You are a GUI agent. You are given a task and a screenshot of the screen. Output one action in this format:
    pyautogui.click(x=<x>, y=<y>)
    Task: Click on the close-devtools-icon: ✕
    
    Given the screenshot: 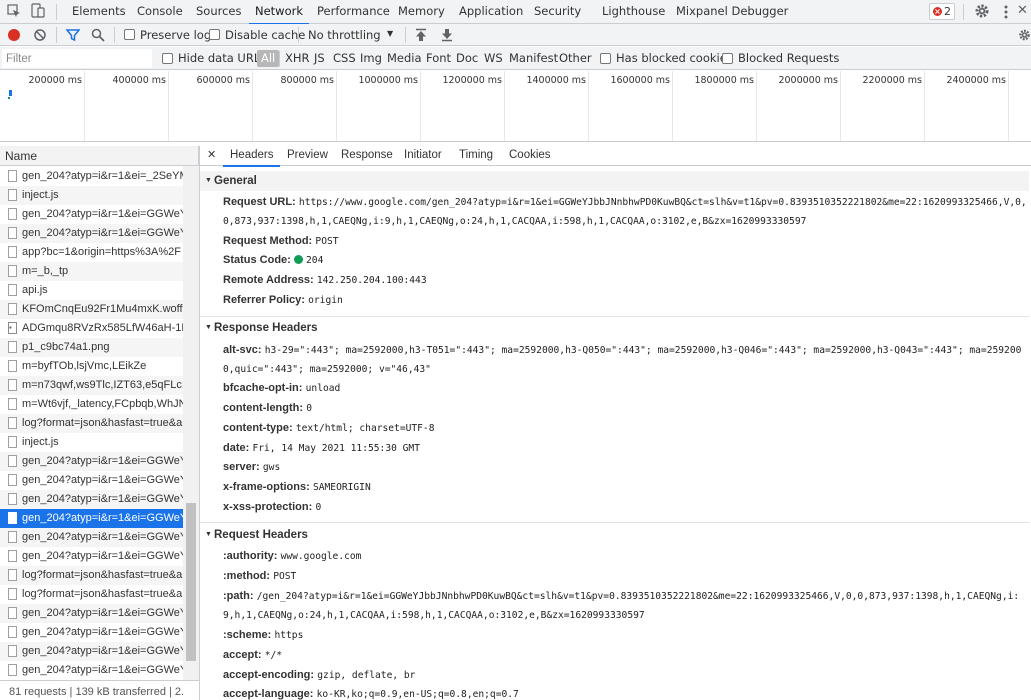 What is the action you would take?
    pyautogui.click(x=1023, y=11)
    